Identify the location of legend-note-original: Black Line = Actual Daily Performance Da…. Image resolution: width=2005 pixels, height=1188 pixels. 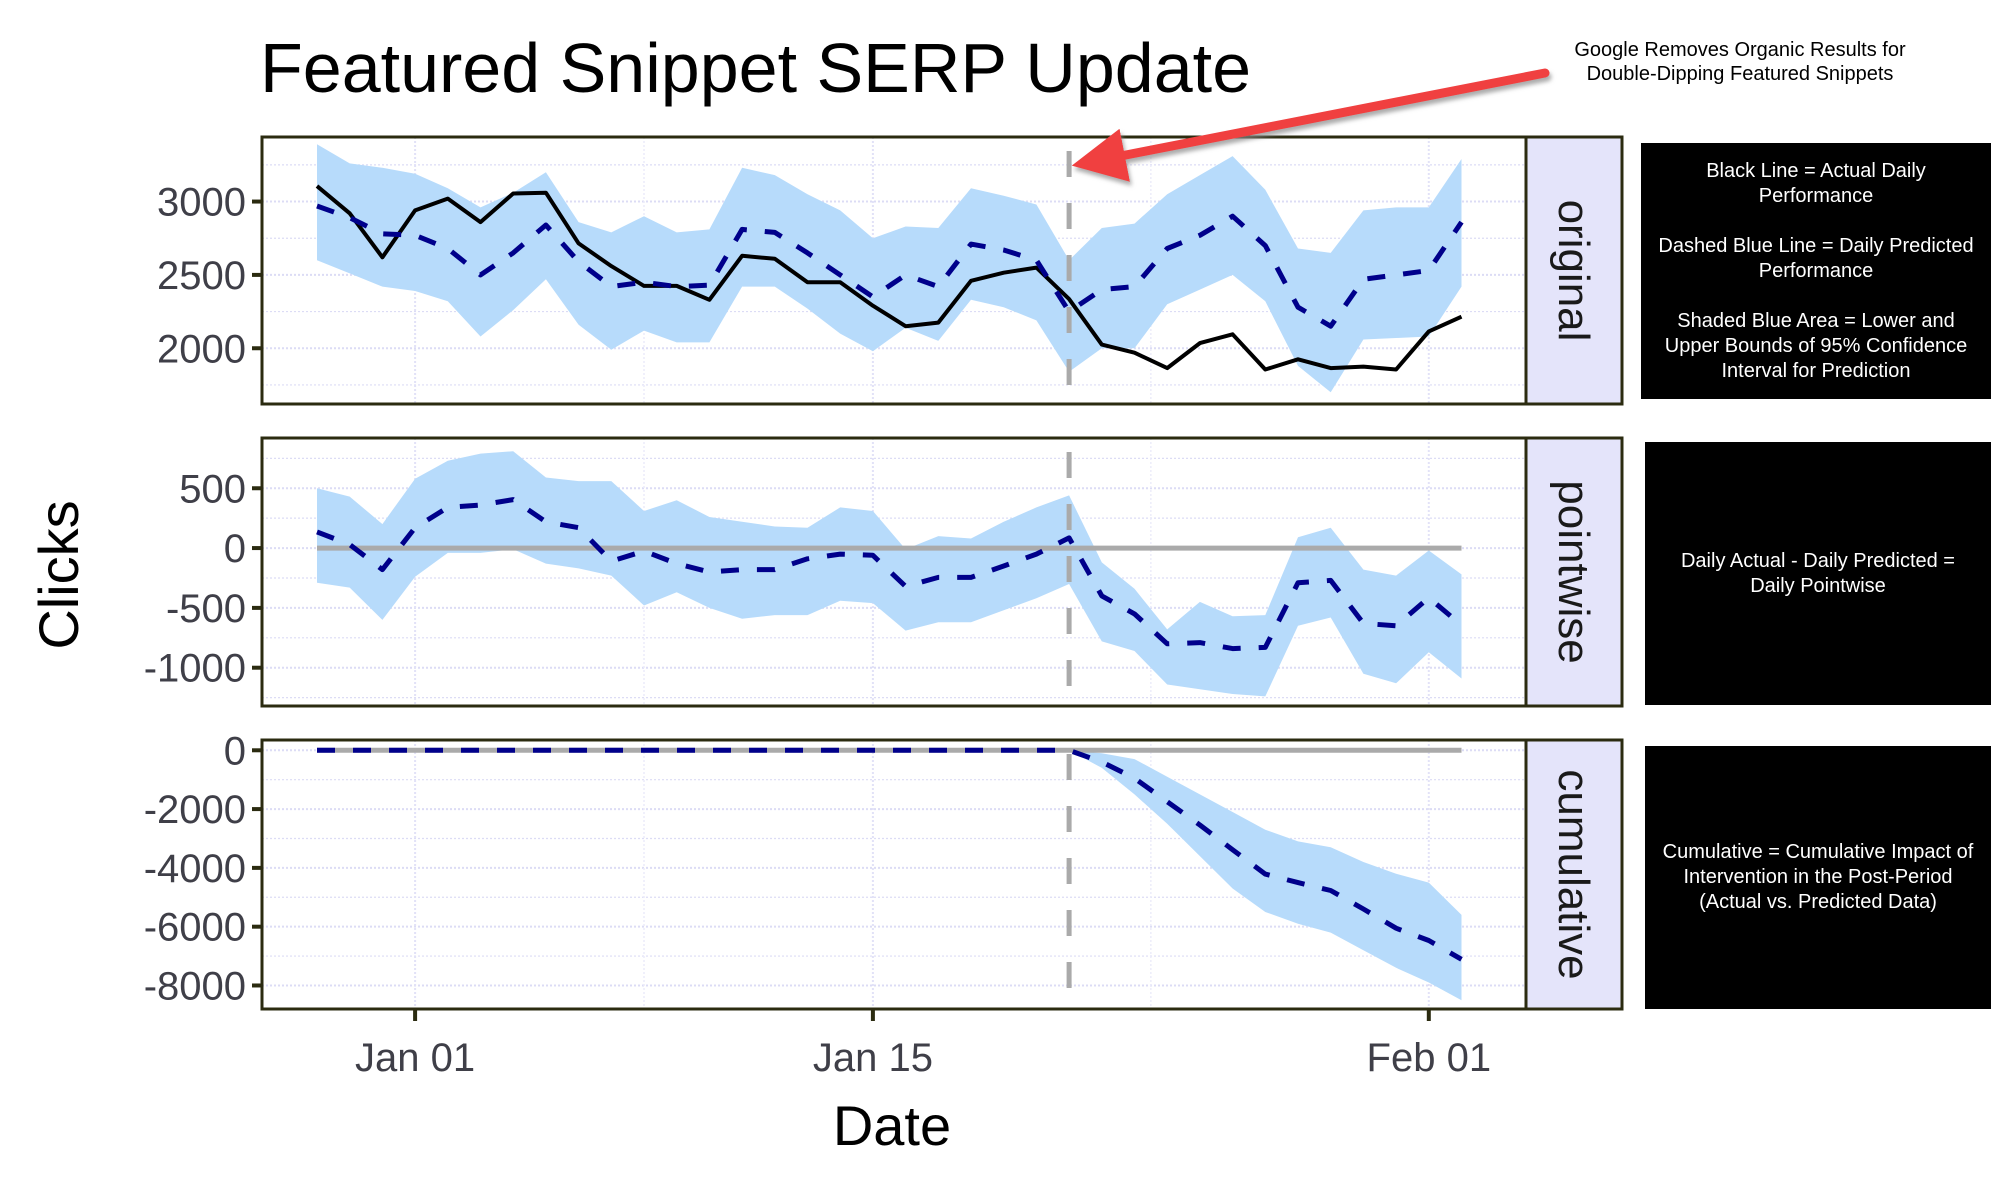
(1816, 271).